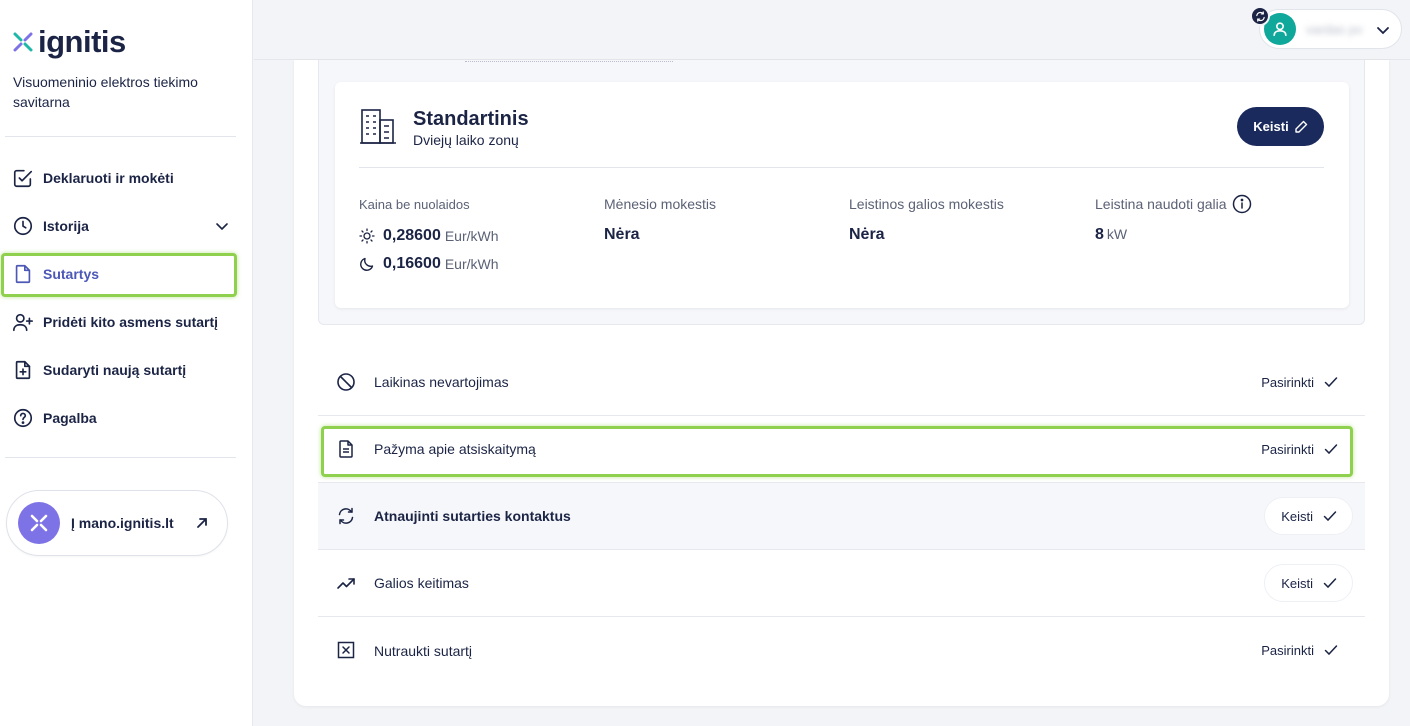 The image size is (1410, 726). Describe the element at coordinates (367, 264) in the screenshot. I see `moon-icon` at that location.